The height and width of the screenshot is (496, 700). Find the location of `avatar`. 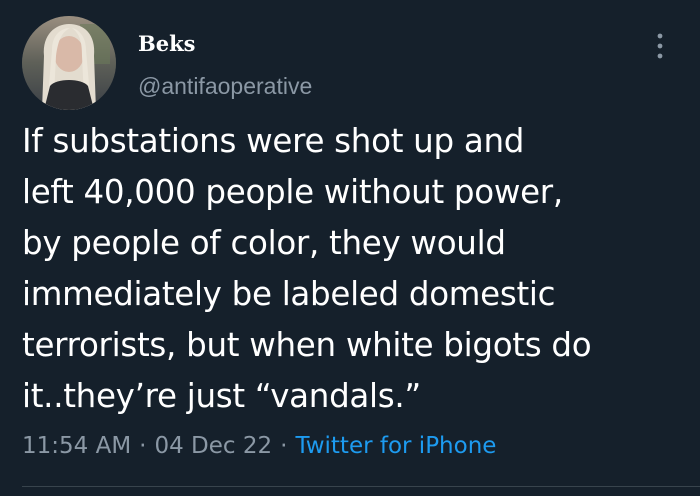

avatar is located at coordinates (69, 63).